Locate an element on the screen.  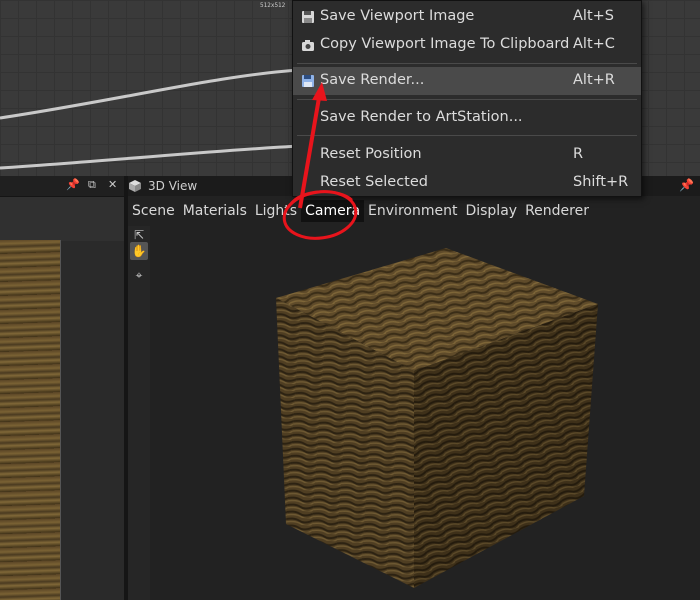
cube-icon is located at coordinates (135, 186).